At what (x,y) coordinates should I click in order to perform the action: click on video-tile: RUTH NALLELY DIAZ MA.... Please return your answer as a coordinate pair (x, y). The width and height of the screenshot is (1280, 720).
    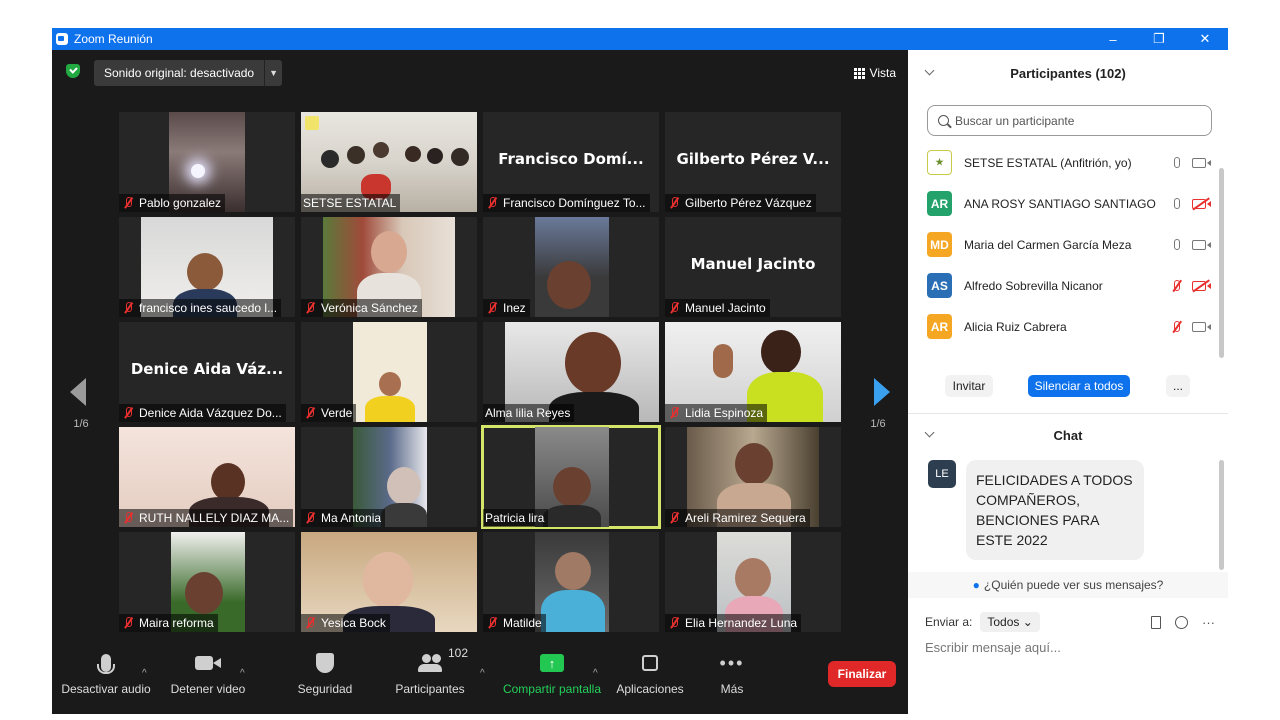
    Looking at the image, I should click on (207, 477).